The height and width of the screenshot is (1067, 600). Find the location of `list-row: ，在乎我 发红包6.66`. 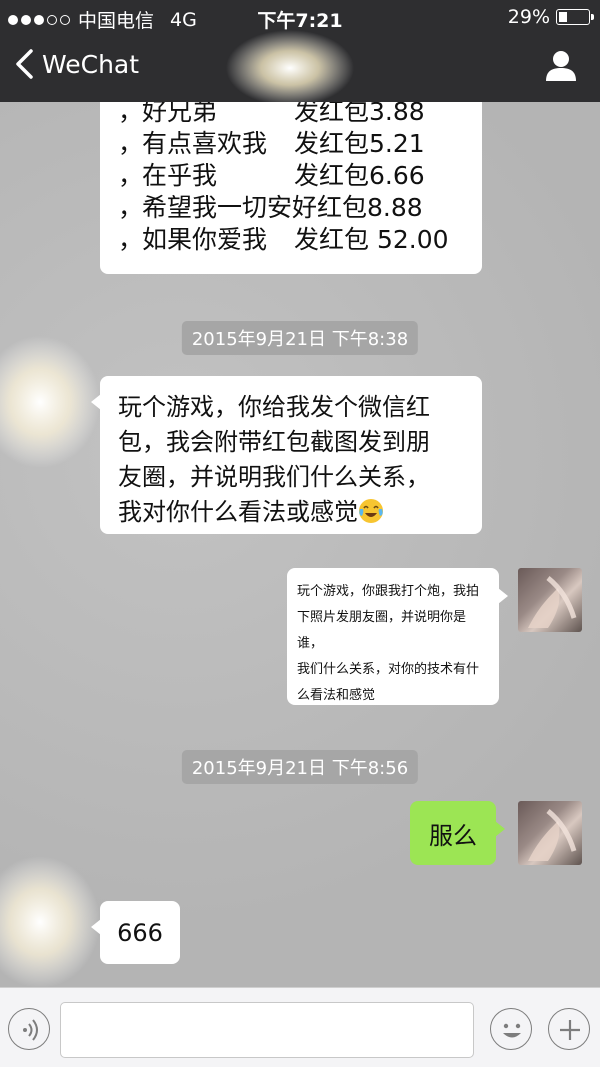

list-row: ，在乎我 发红包6.66 is located at coordinates (300, 176).